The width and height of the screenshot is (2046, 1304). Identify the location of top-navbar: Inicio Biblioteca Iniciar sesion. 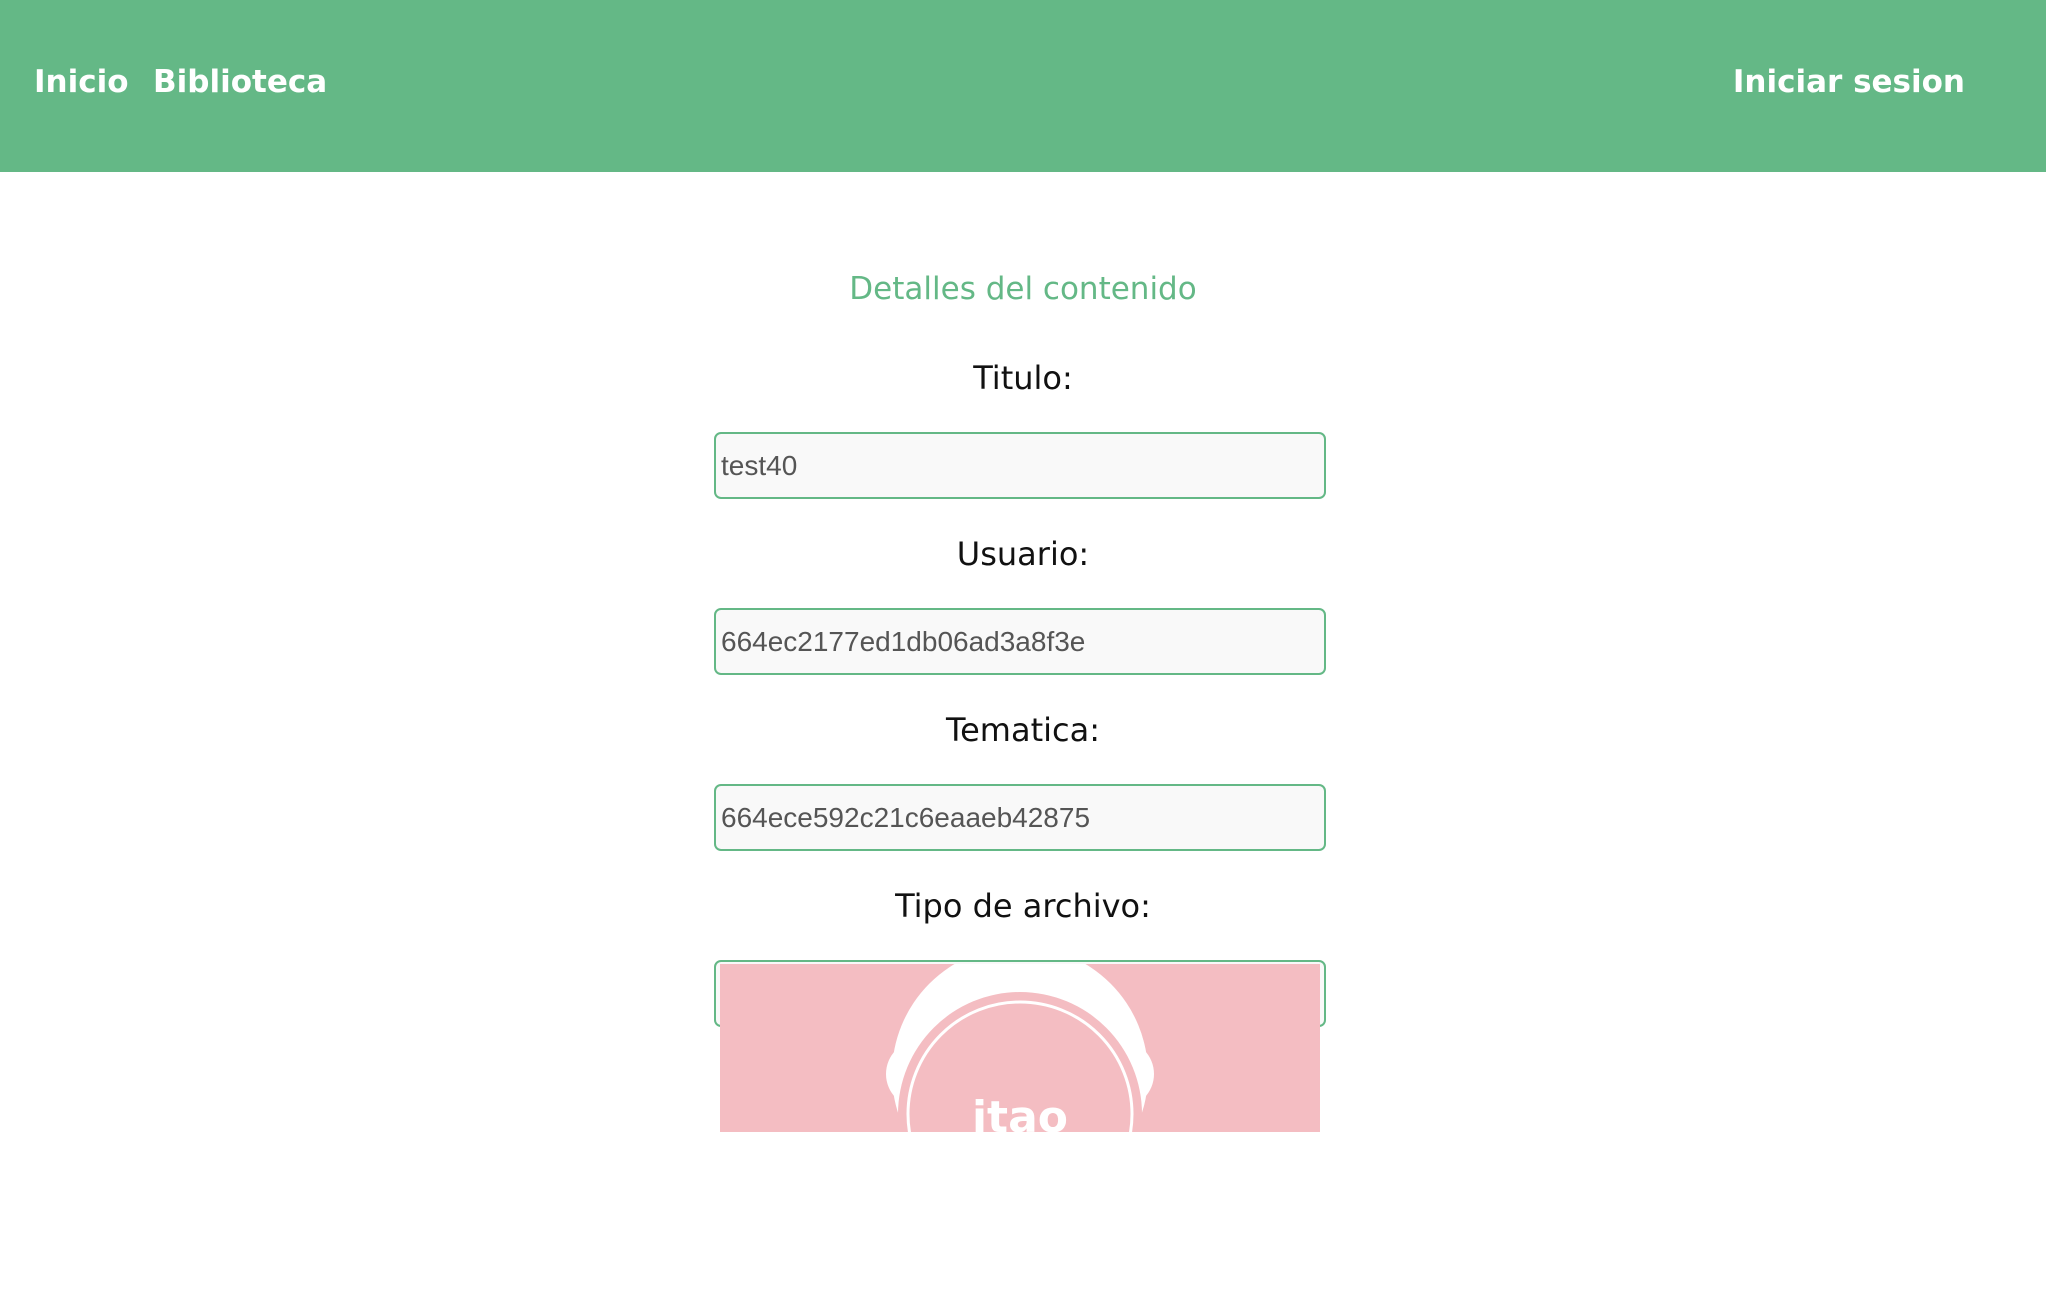
(1023, 86).